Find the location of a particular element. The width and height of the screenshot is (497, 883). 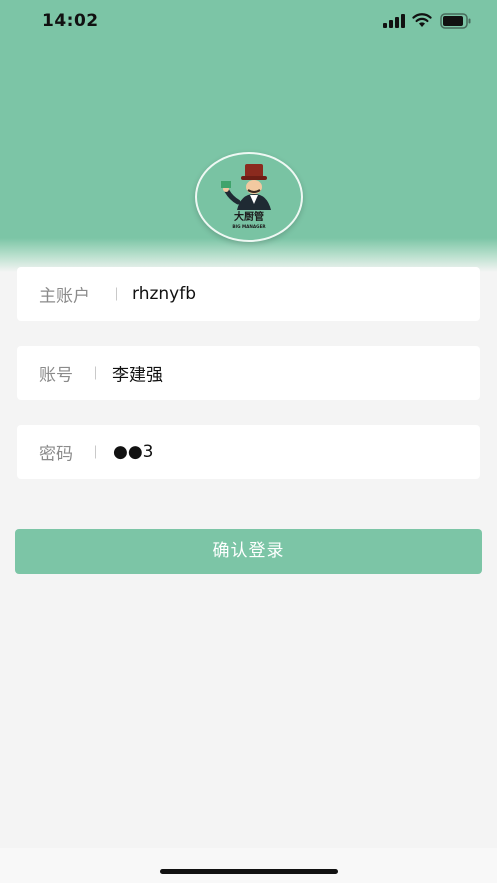

password-label: 密码 is located at coordinates (56, 454).